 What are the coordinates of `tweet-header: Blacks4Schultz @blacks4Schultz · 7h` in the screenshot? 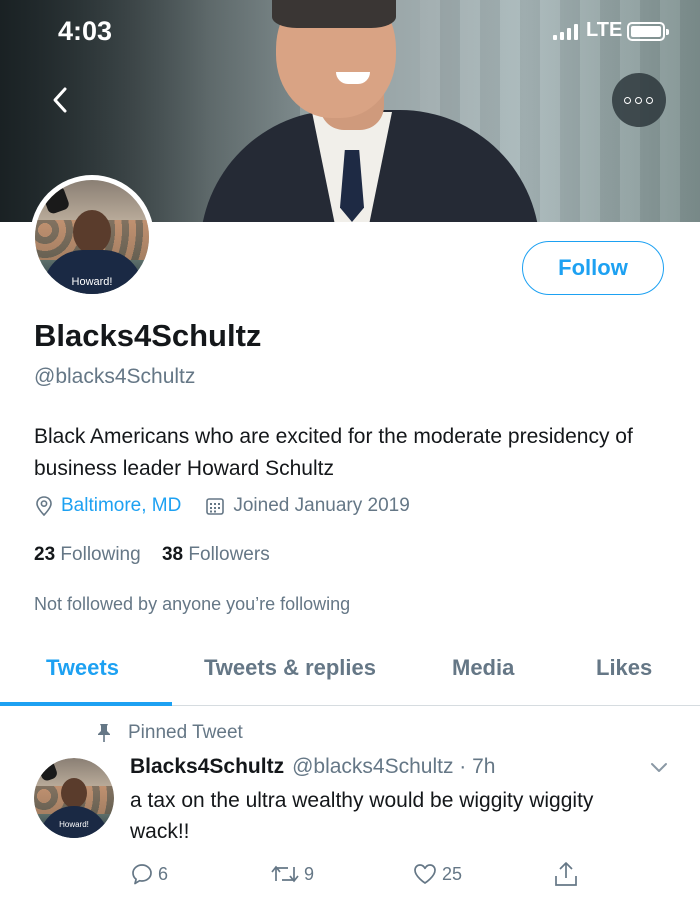 It's located at (313, 767).